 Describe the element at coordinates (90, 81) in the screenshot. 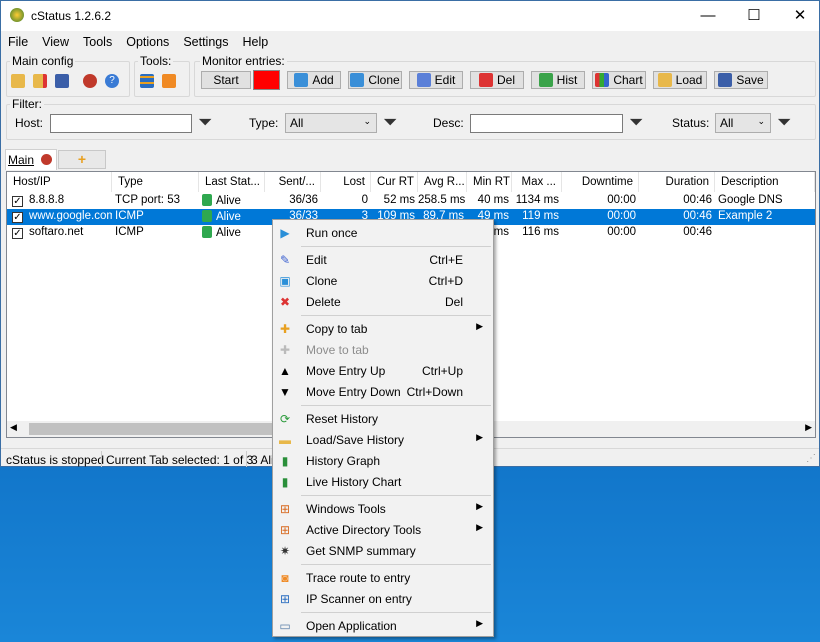

I see `power-icon` at that location.